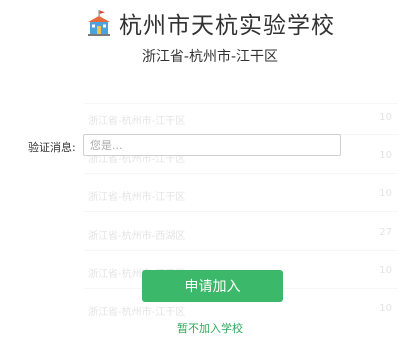 This screenshot has width=420, height=337. I want to click on school-title-row: 杭州市天杭实验学校, so click(210, 23).